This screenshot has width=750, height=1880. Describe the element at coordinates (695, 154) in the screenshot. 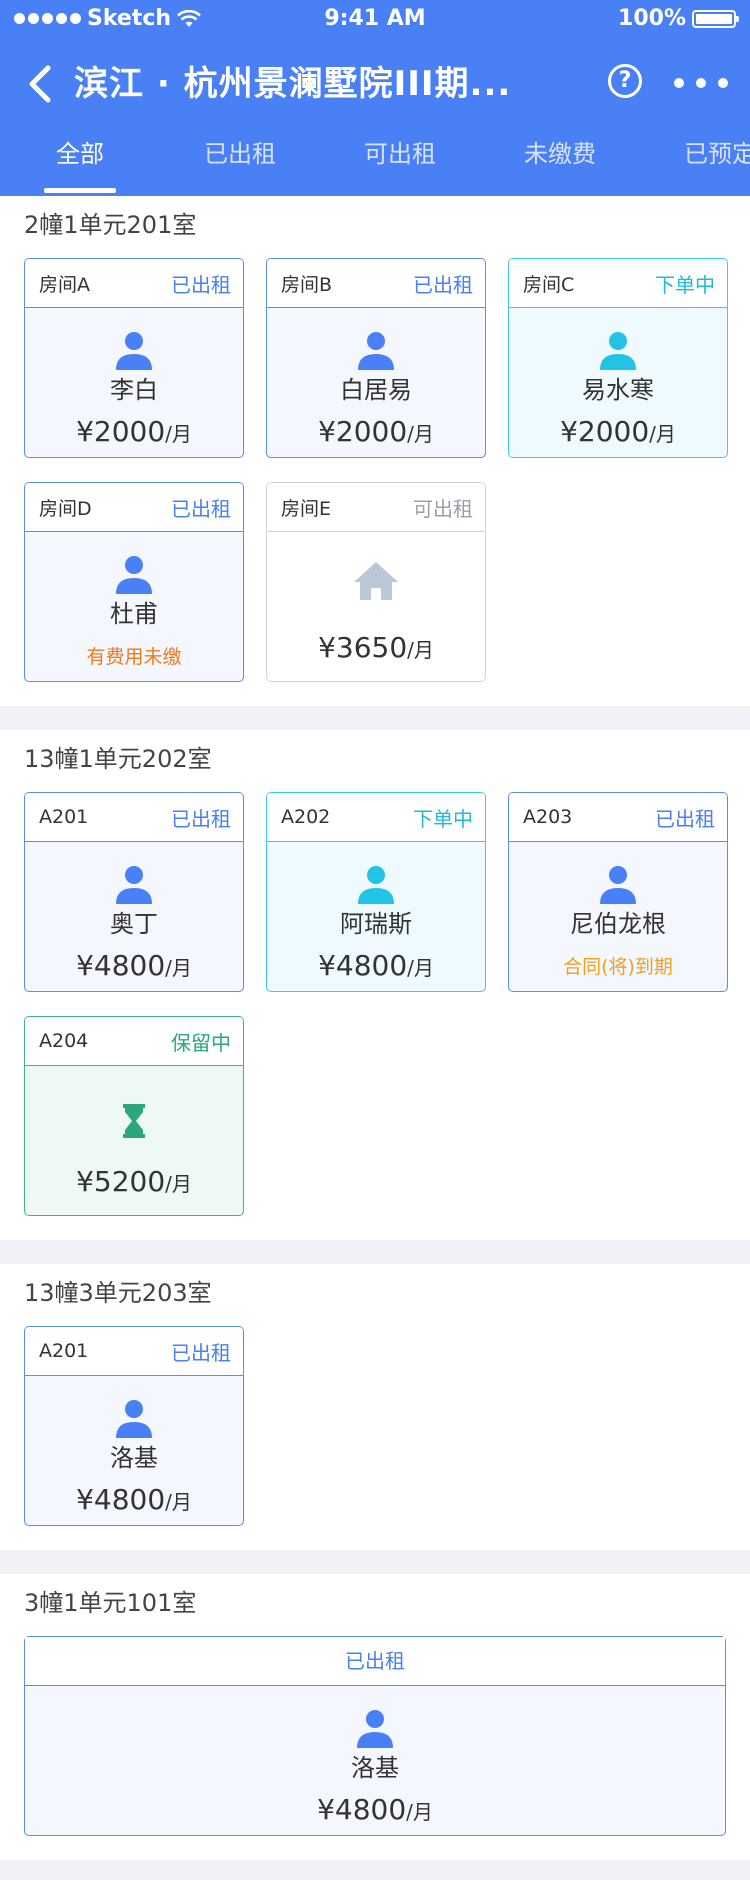

I see `tab-reserved: 已预定` at that location.